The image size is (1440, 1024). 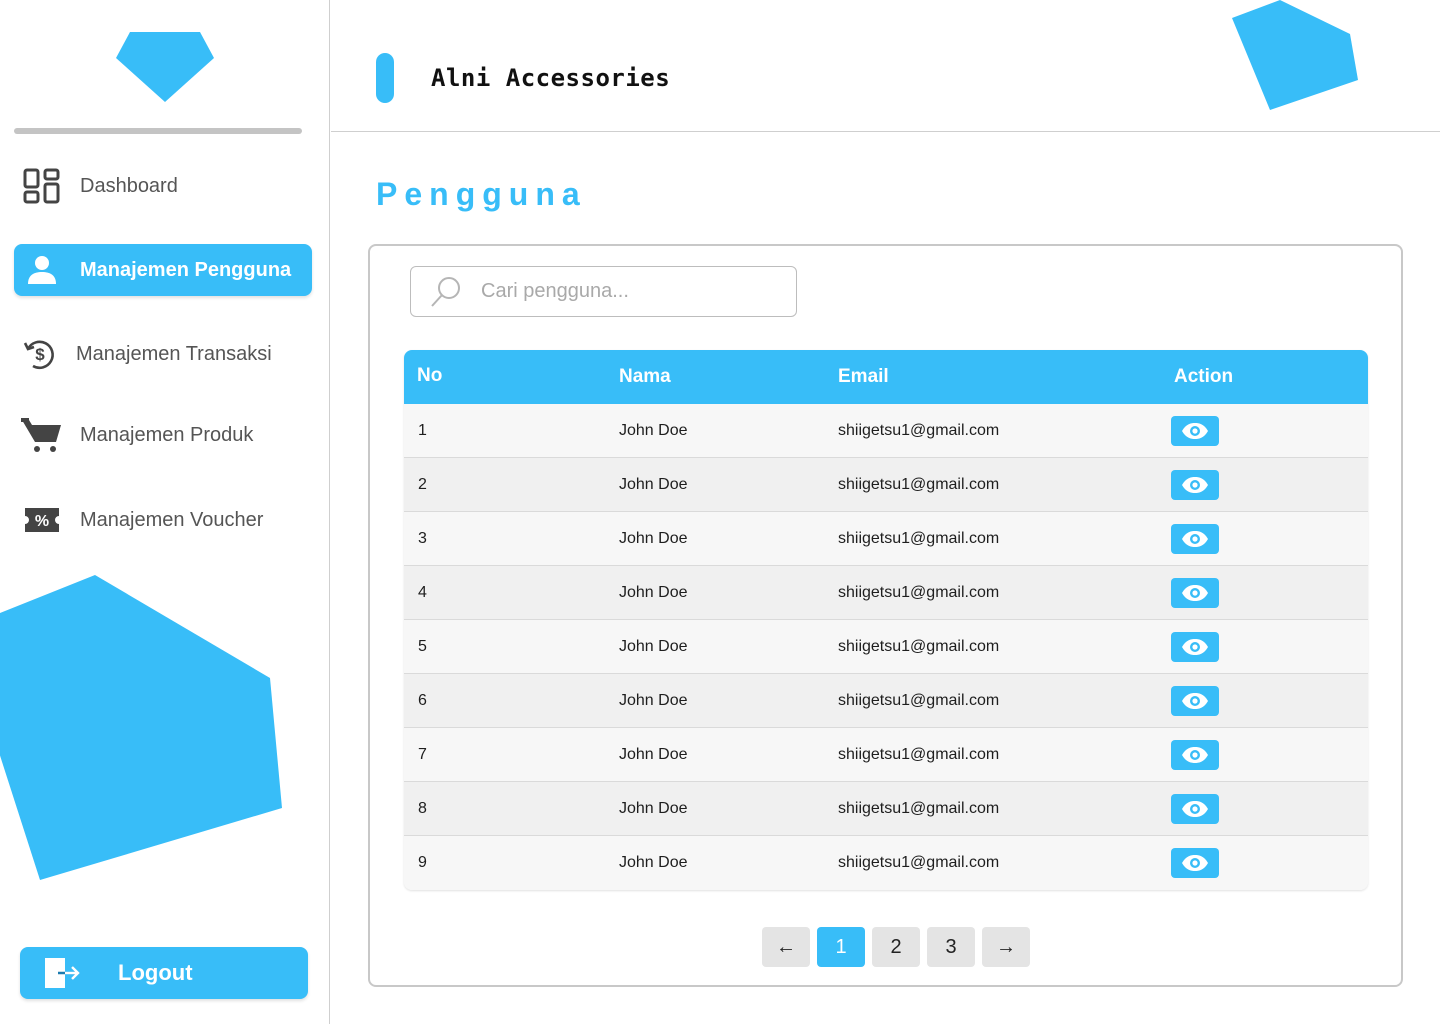 What do you see at coordinates (481, 194) in the screenshot?
I see `page-title: Pengguna` at bounding box center [481, 194].